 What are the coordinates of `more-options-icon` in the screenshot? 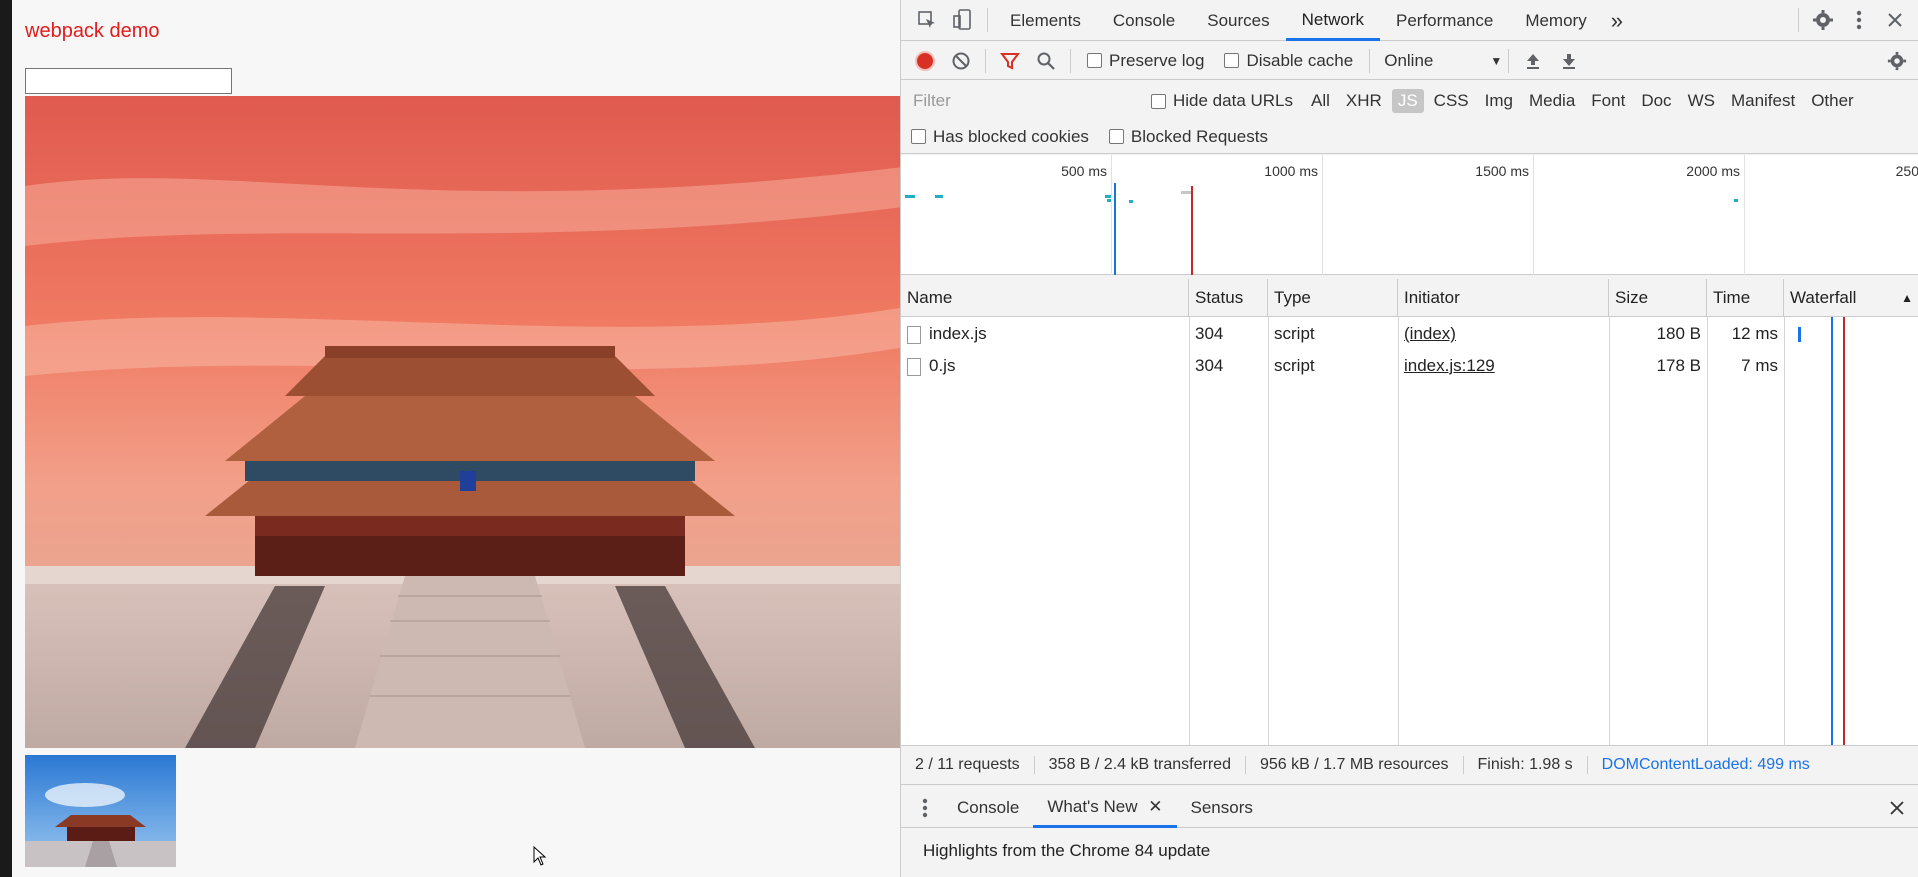 It's located at (1859, 20).